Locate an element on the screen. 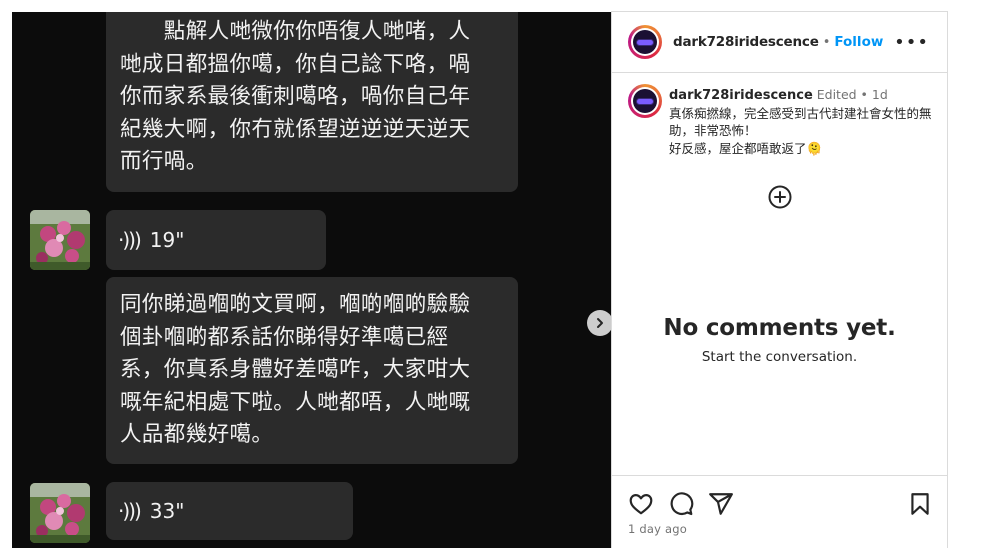 This screenshot has height=548, width=992. message-line: 你而家系最後衝刺噶咯，喎你自己年 is located at coordinates (295, 97).